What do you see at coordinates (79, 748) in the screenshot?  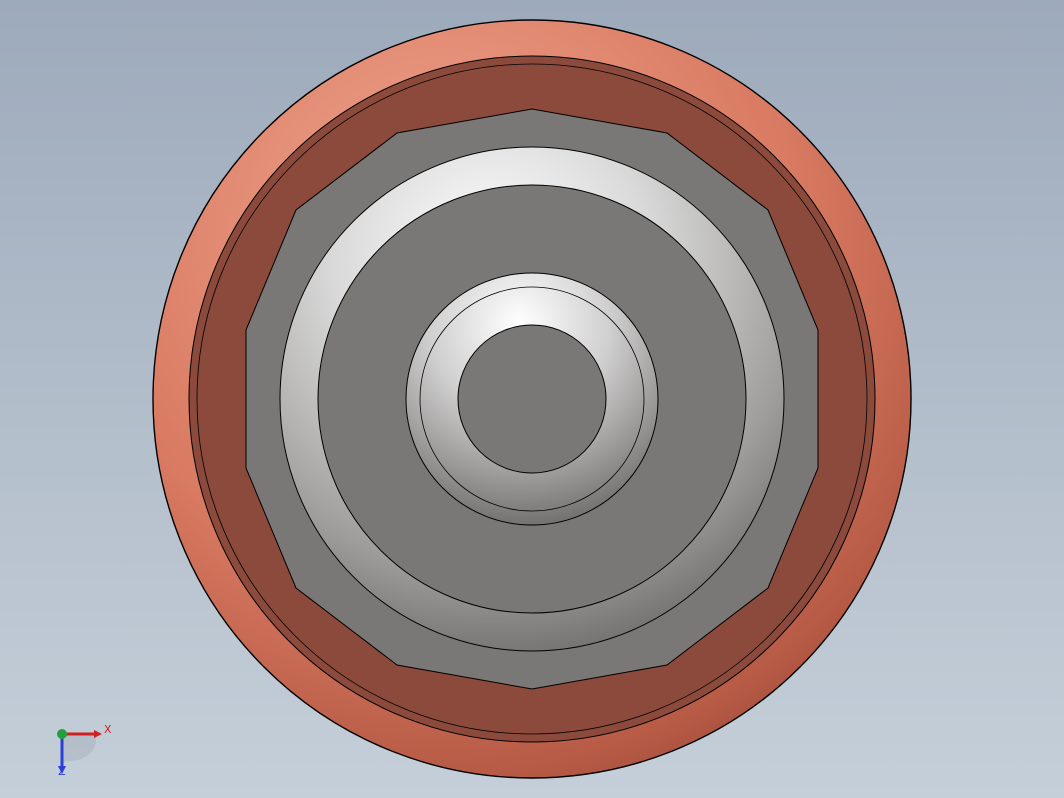 I see `triad-shadow-icon` at bounding box center [79, 748].